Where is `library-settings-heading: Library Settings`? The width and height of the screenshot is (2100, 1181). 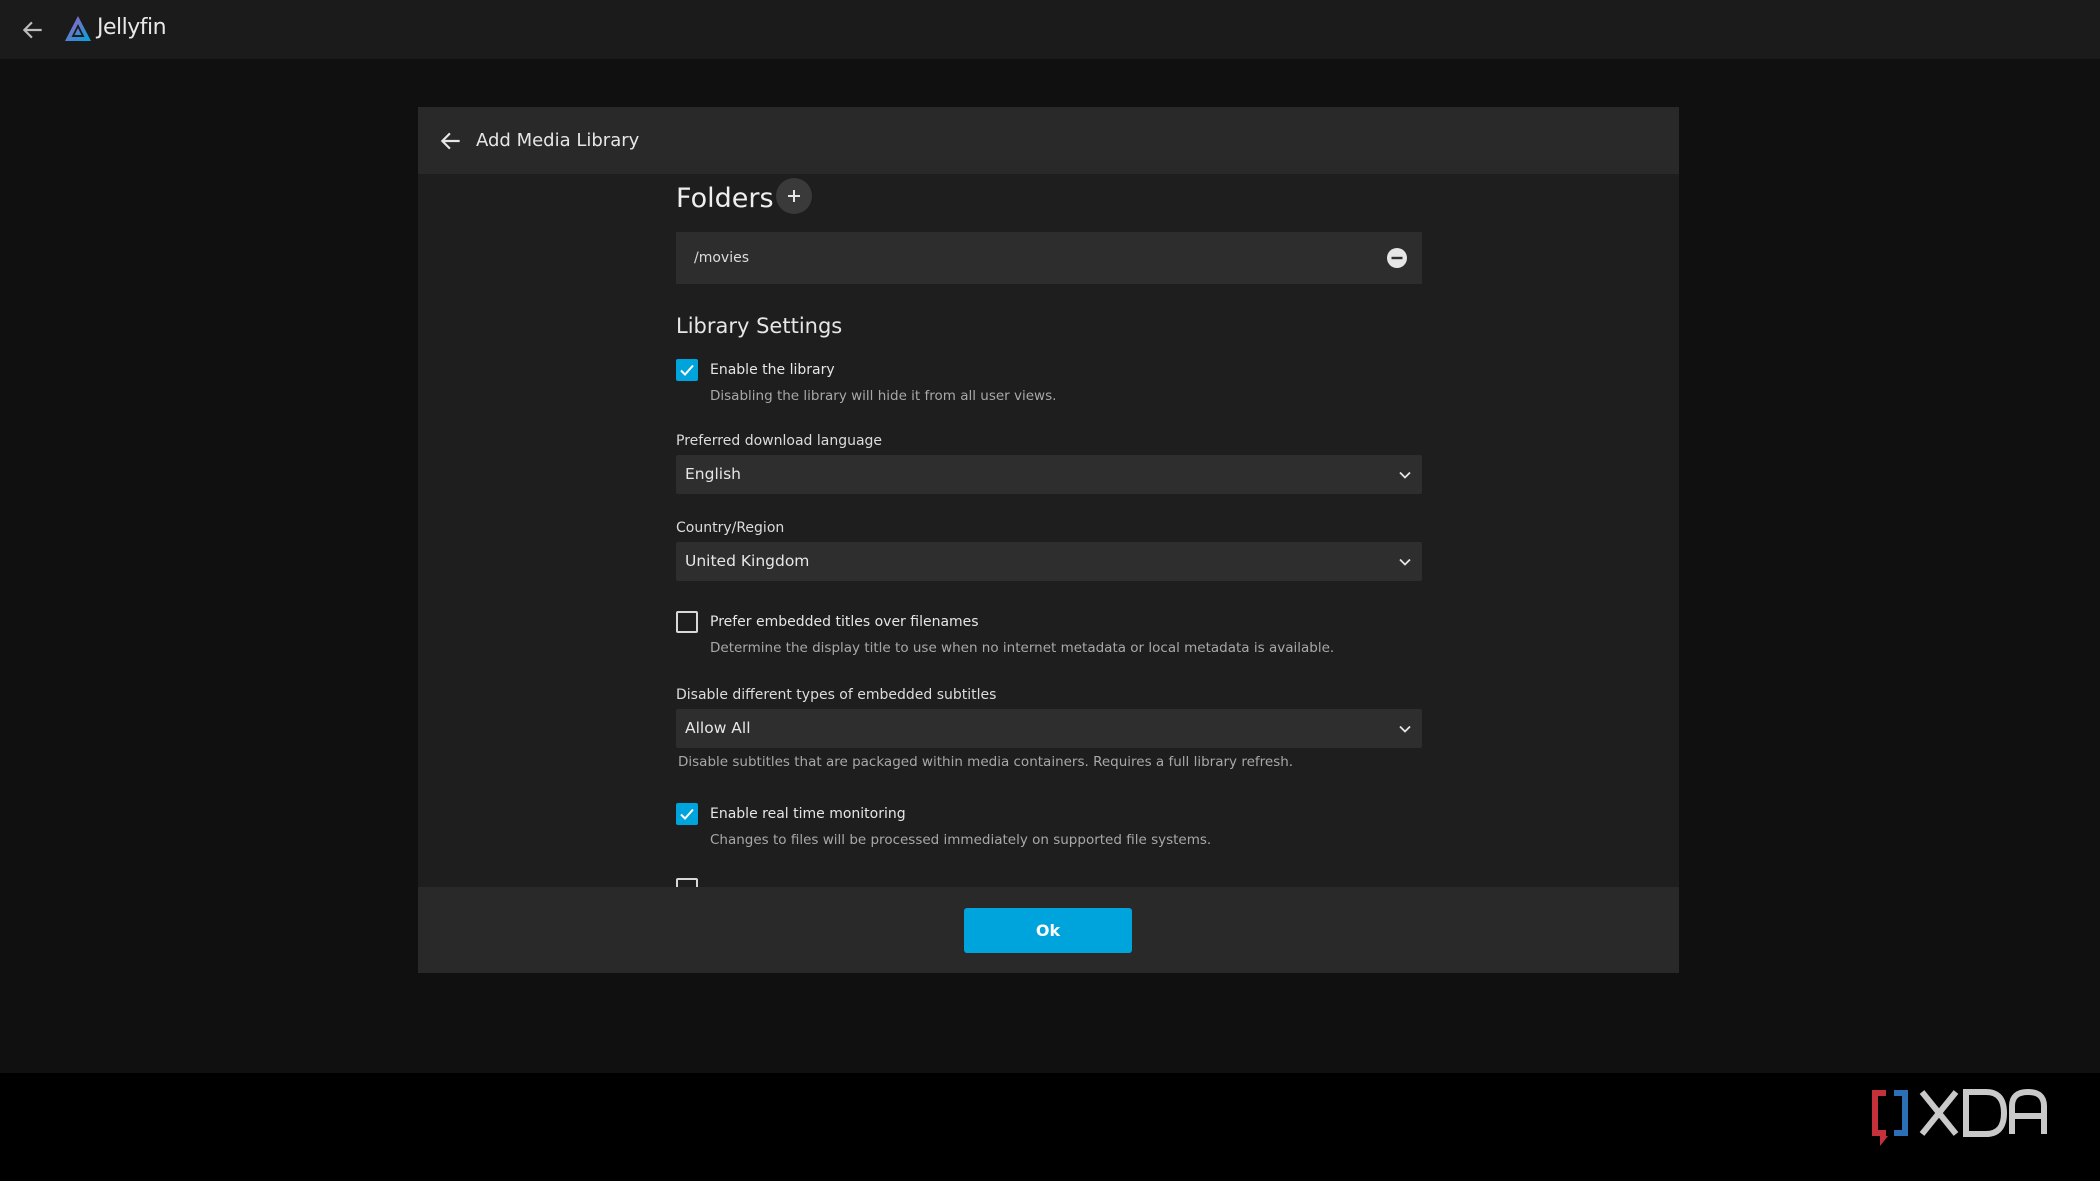
library-settings-heading: Library Settings is located at coordinates (759, 326).